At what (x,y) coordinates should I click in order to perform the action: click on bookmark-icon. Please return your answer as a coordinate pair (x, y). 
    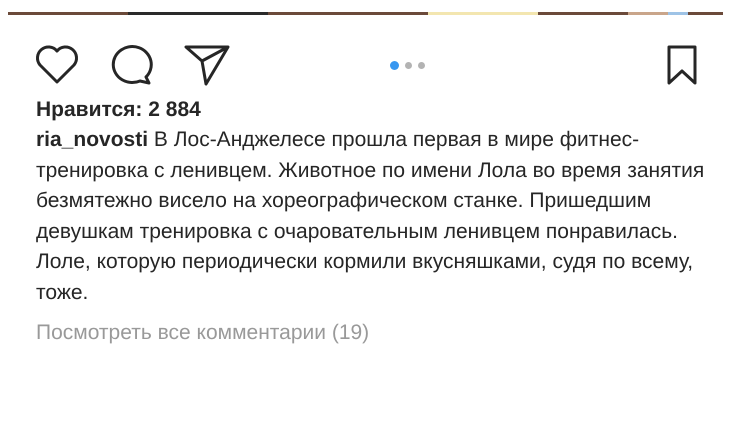
    Looking at the image, I should click on (682, 65).